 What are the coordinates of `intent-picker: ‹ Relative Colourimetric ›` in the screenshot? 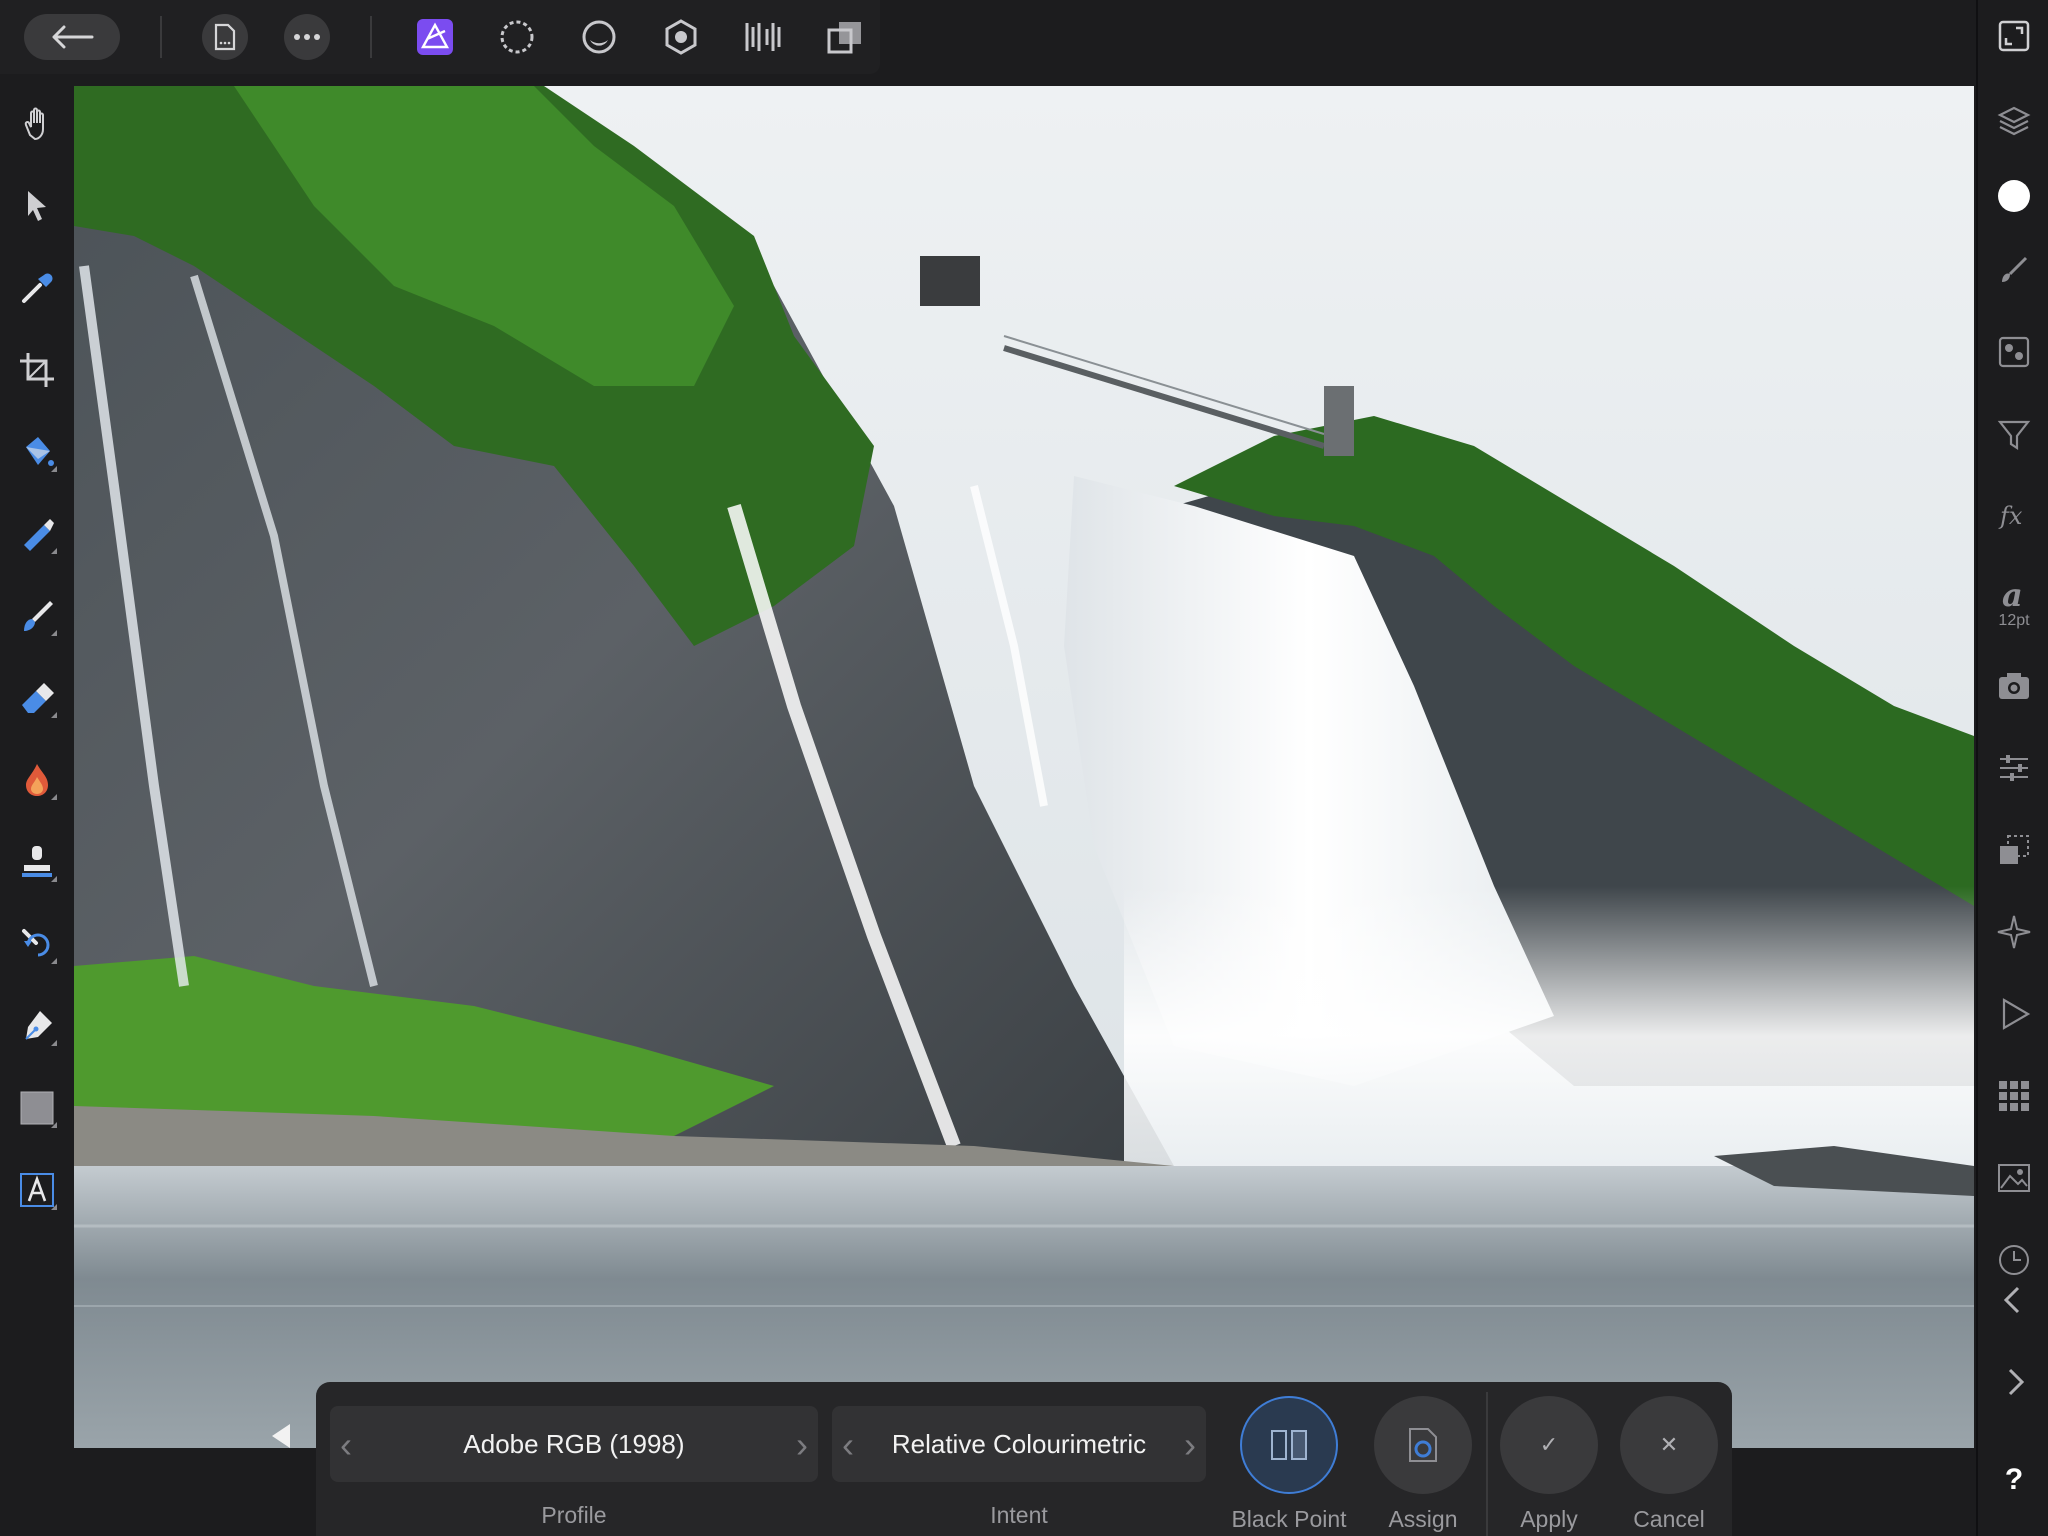 It's located at (1019, 1444).